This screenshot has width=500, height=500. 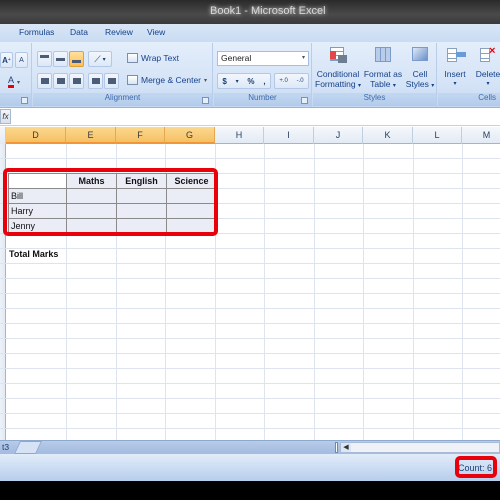 I want to click on title-bar: Book1 - Microsoft Excel, so click(x=250, y=12).